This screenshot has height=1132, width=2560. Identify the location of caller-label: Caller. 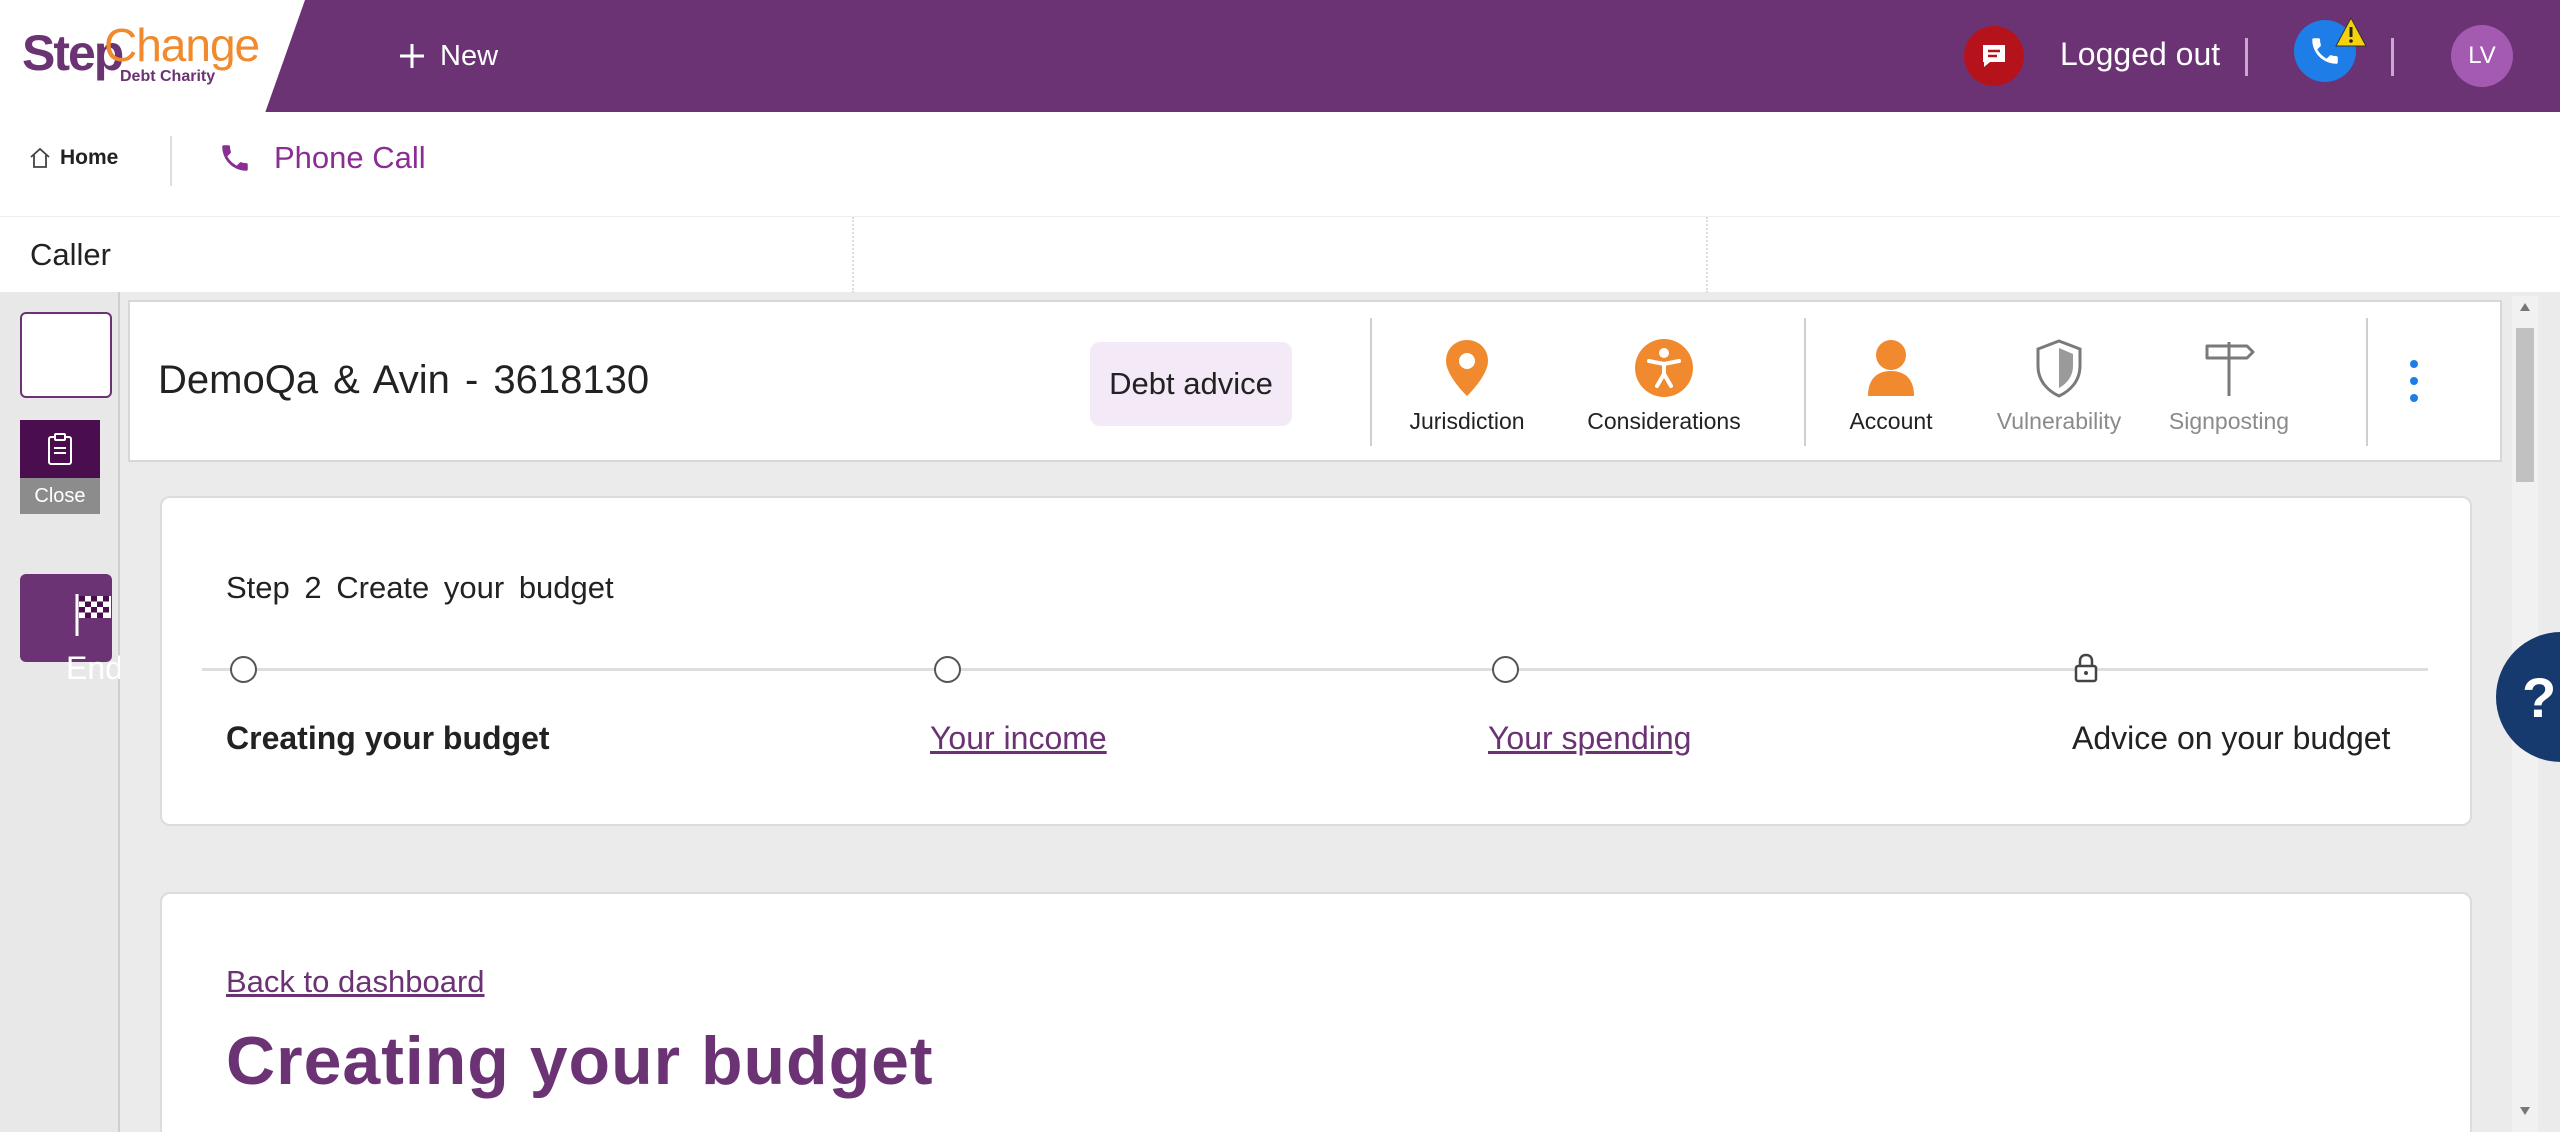
(70, 254).